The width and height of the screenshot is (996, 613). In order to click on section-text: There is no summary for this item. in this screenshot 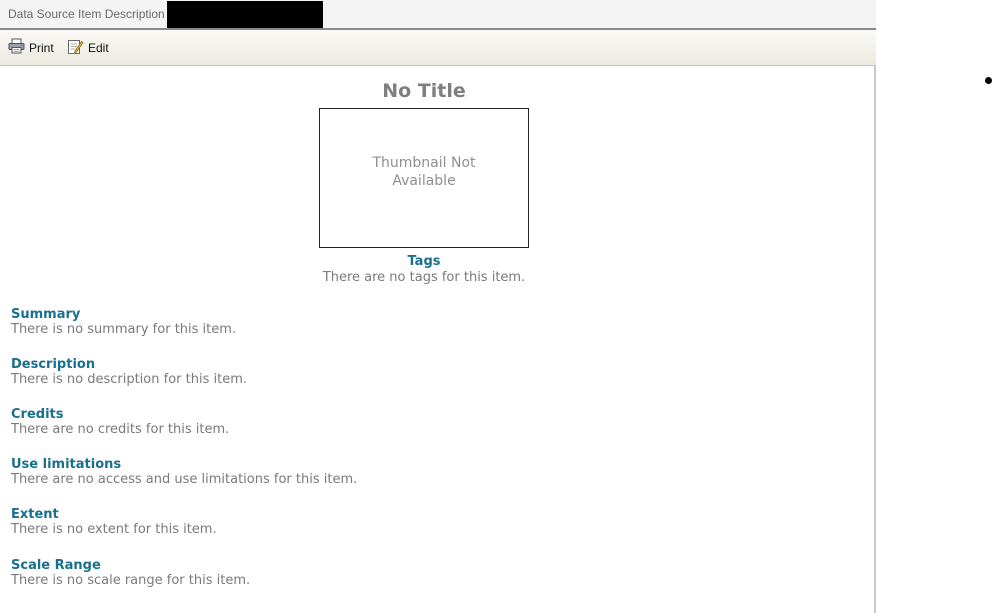, I will do `click(124, 329)`.